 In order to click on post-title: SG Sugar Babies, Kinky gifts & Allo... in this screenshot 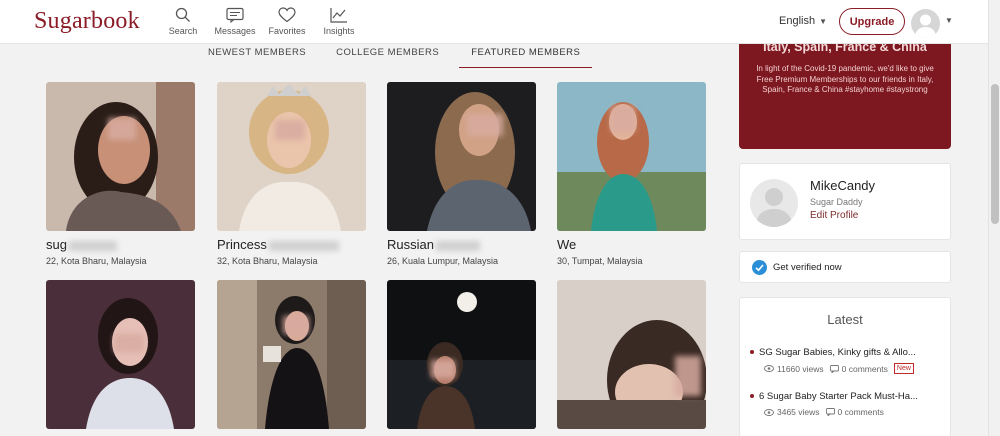, I will do `click(848, 352)`.